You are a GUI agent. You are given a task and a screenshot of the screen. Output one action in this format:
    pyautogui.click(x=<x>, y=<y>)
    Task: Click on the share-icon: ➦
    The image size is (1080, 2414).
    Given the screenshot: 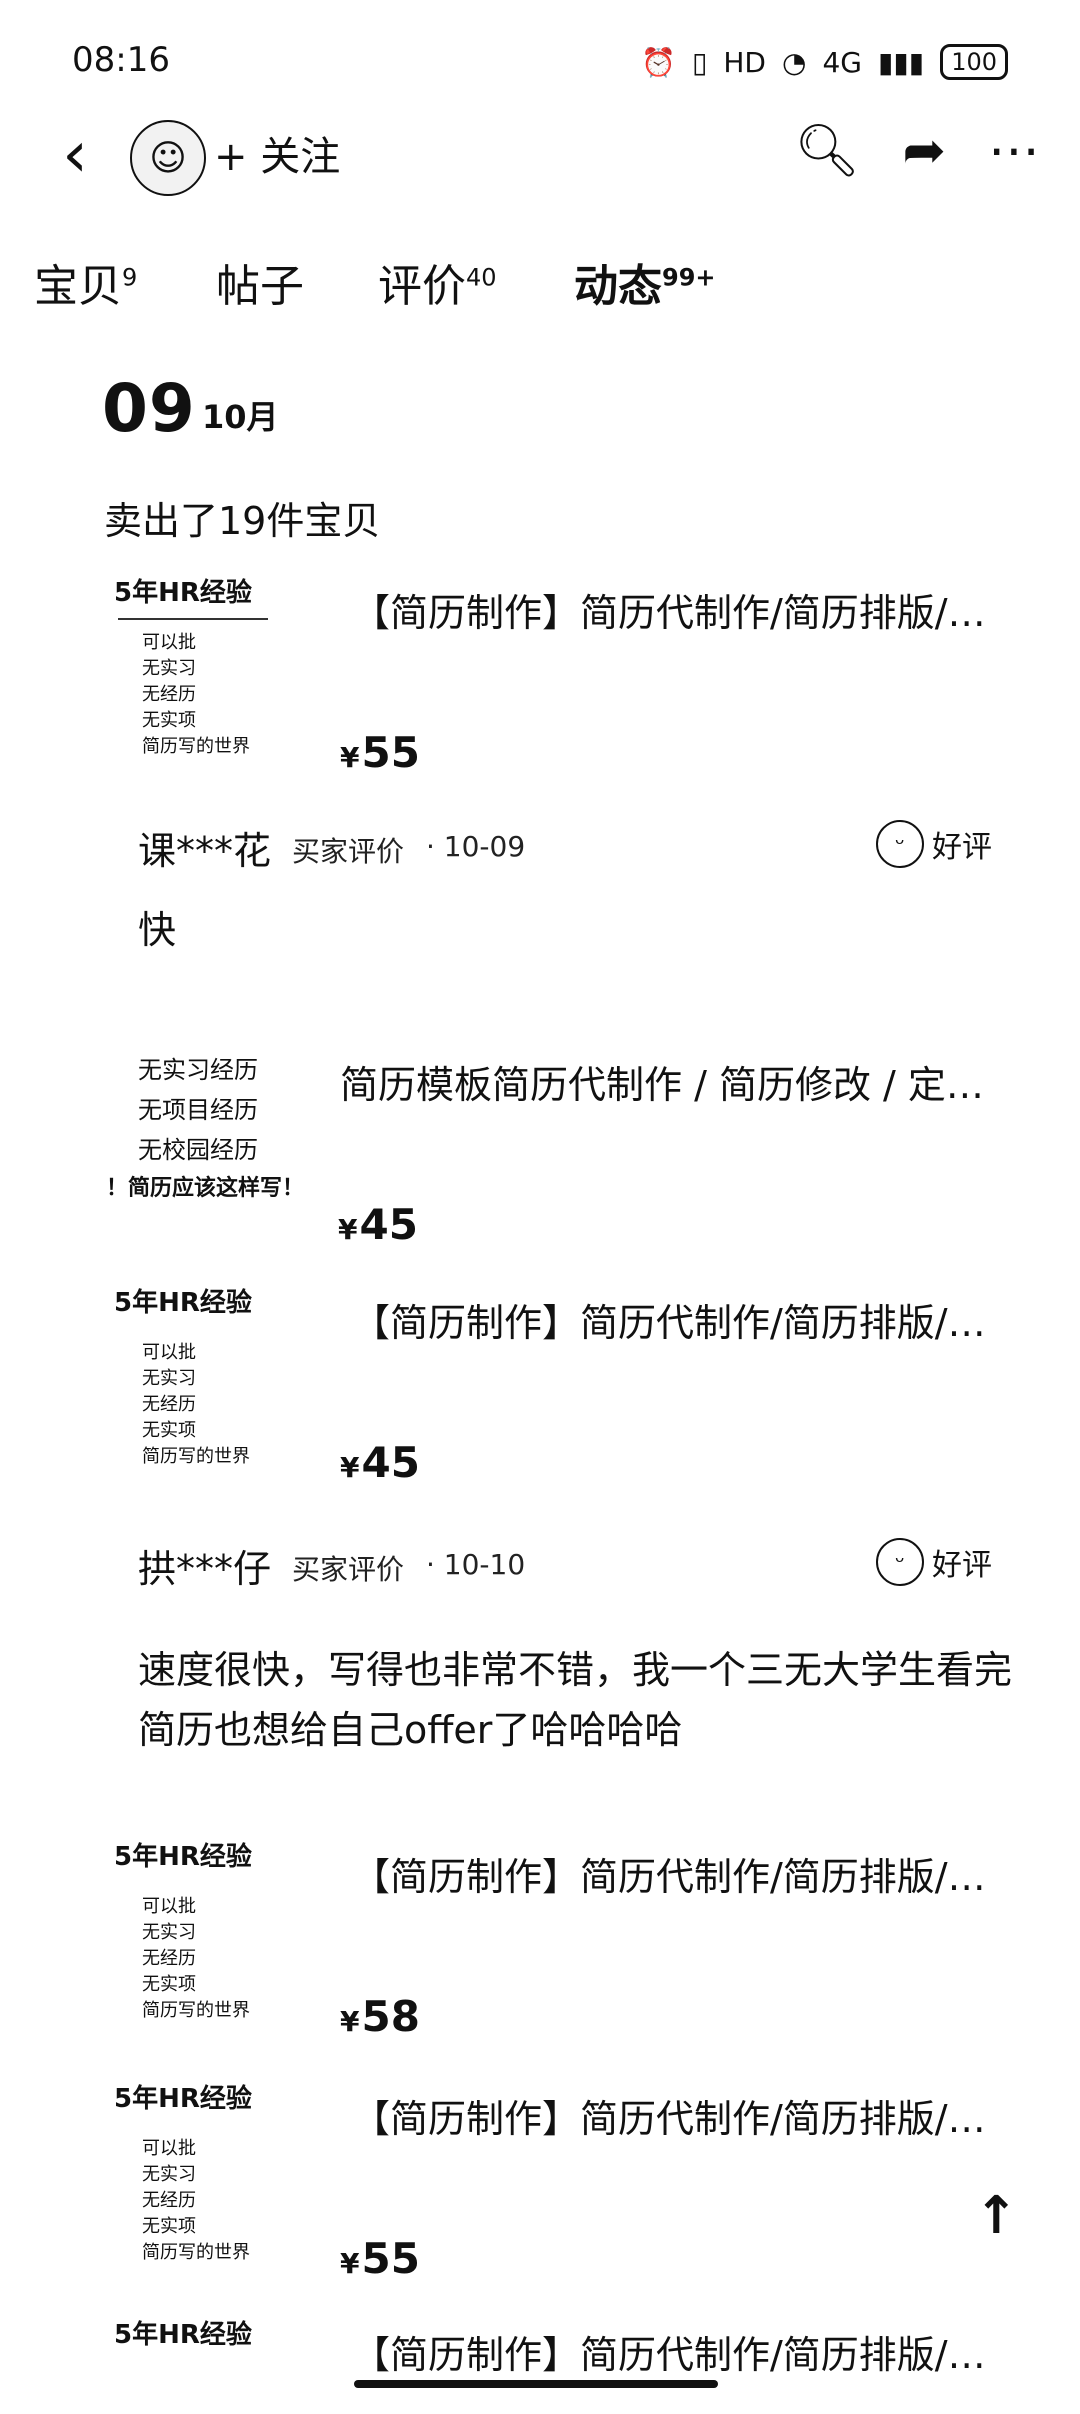 What is the action you would take?
    pyautogui.click(x=924, y=151)
    